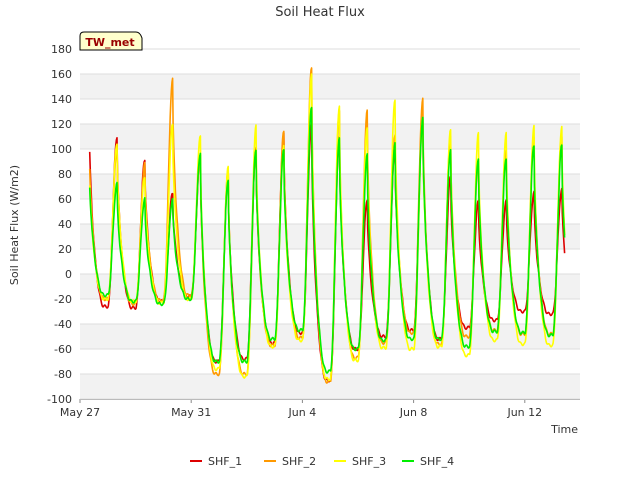  I want to click on y-tick-label: -40, so click(63, 324).